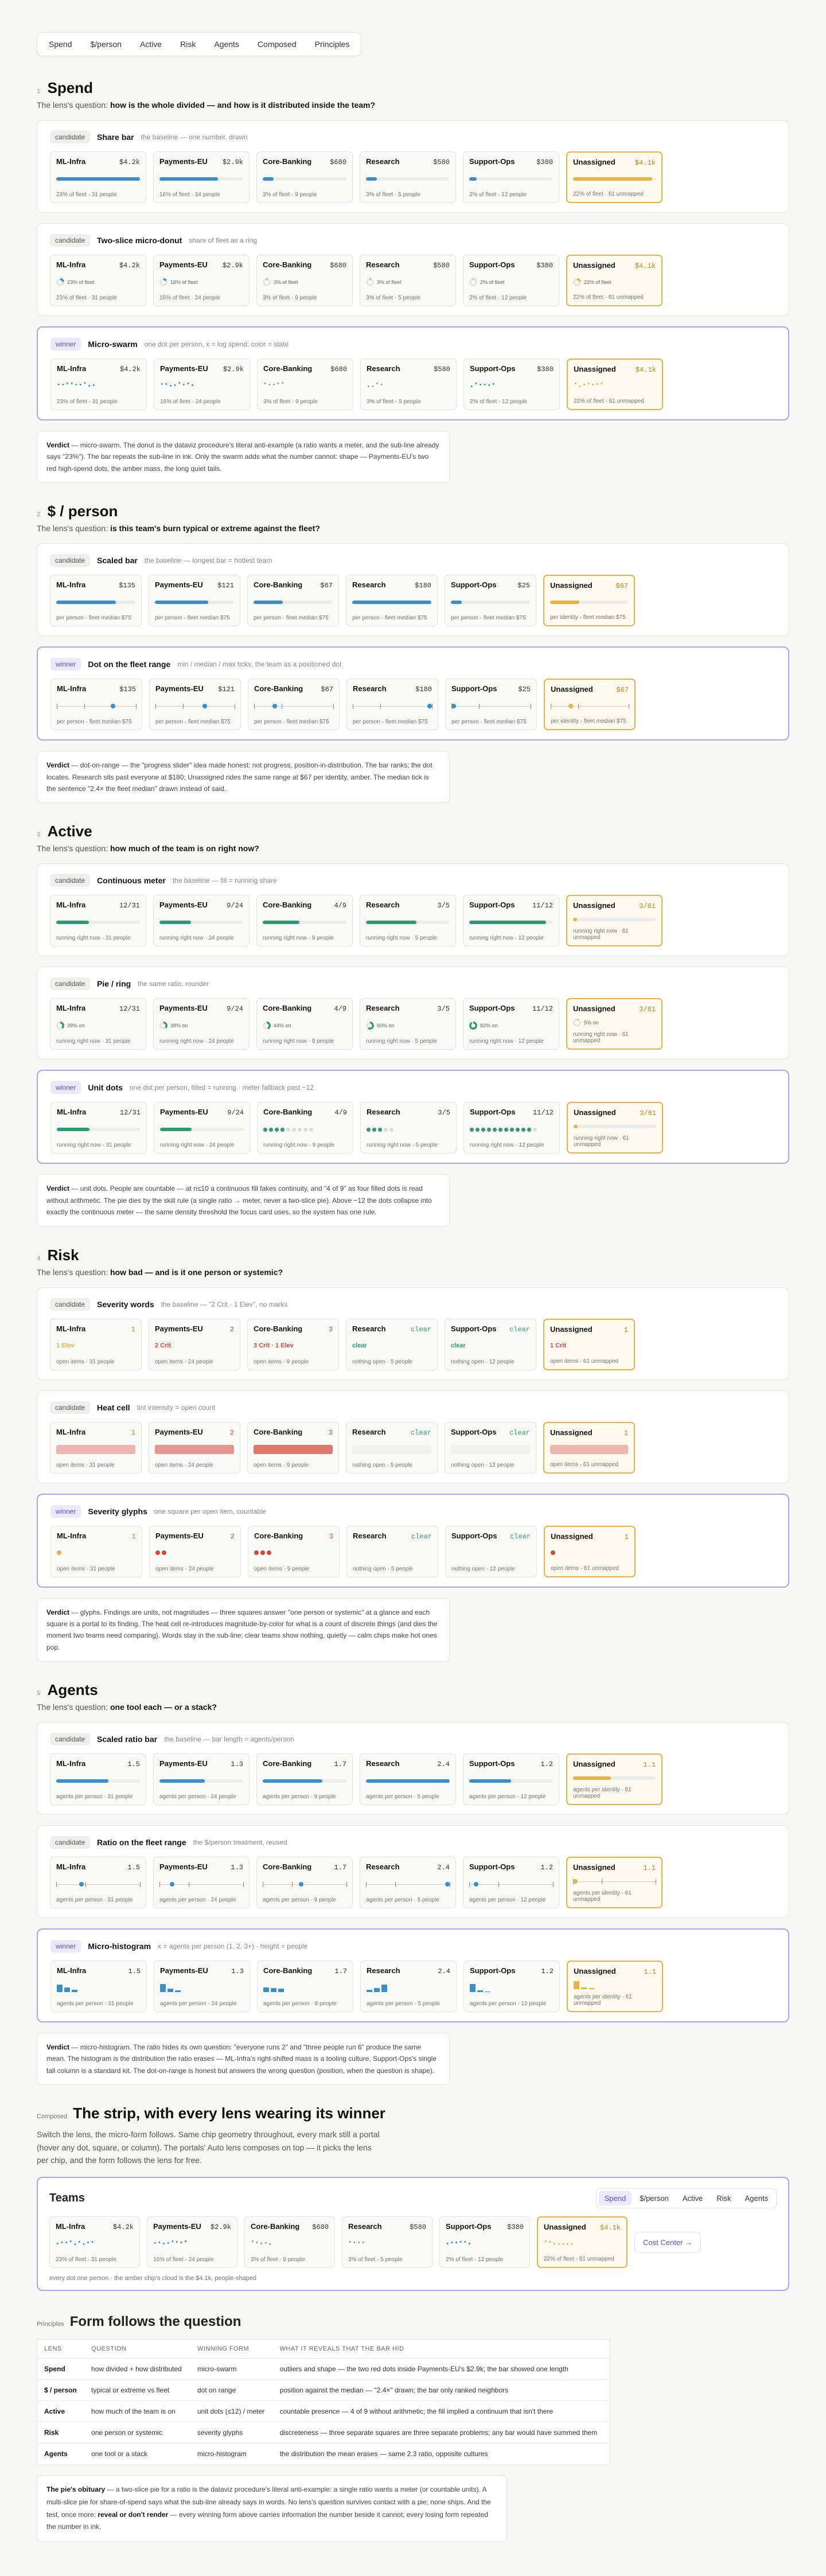 This screenshot has width=826, height=2576. Describe the element at coordinates (511, 177) in the screenshot. I see `team-chip: Support-Ops $380 2% of fleet · 12 people` at that location.